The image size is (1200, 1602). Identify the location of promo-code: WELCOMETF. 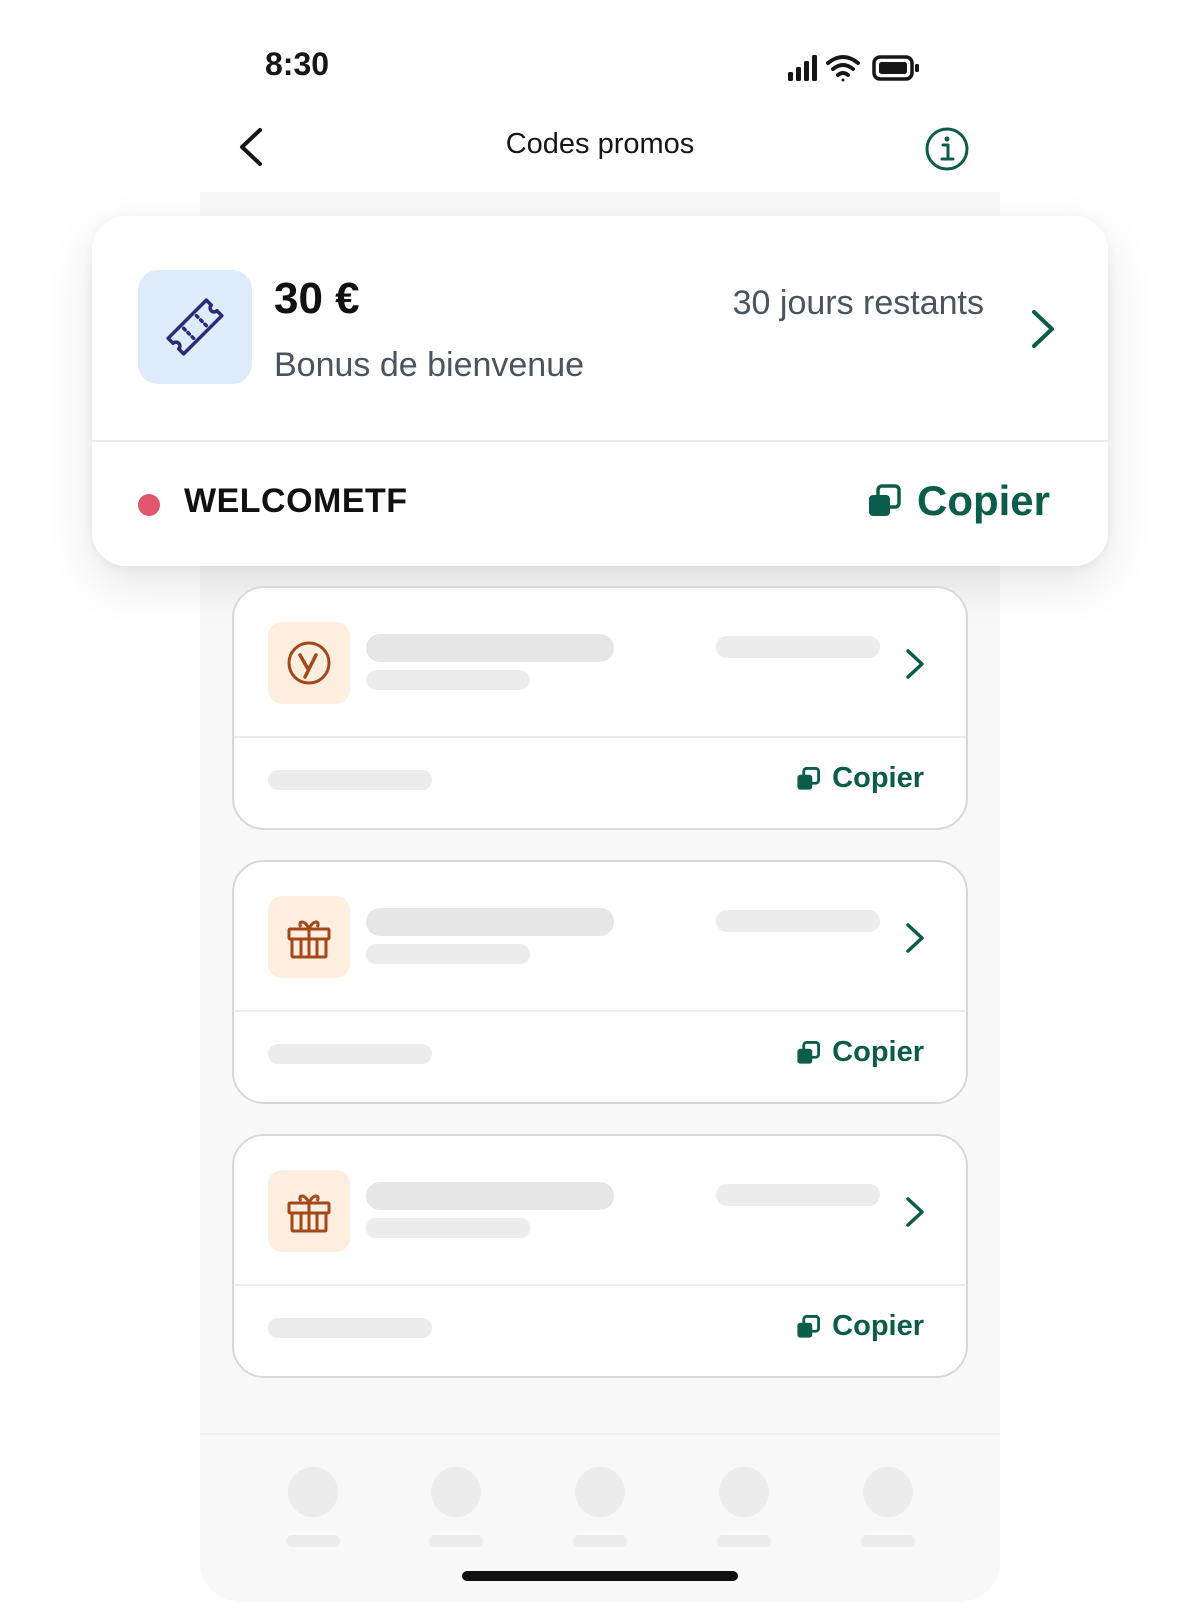
(296, 501).